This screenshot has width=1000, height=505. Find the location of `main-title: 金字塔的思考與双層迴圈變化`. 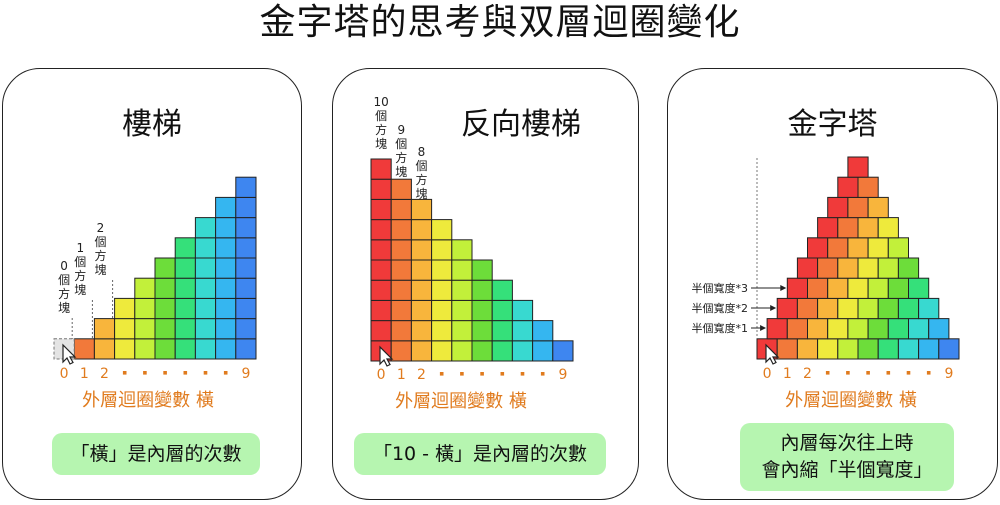

main-title: 金字塔的思考與双層迴圈變化 is located at coordinates (500, 22).